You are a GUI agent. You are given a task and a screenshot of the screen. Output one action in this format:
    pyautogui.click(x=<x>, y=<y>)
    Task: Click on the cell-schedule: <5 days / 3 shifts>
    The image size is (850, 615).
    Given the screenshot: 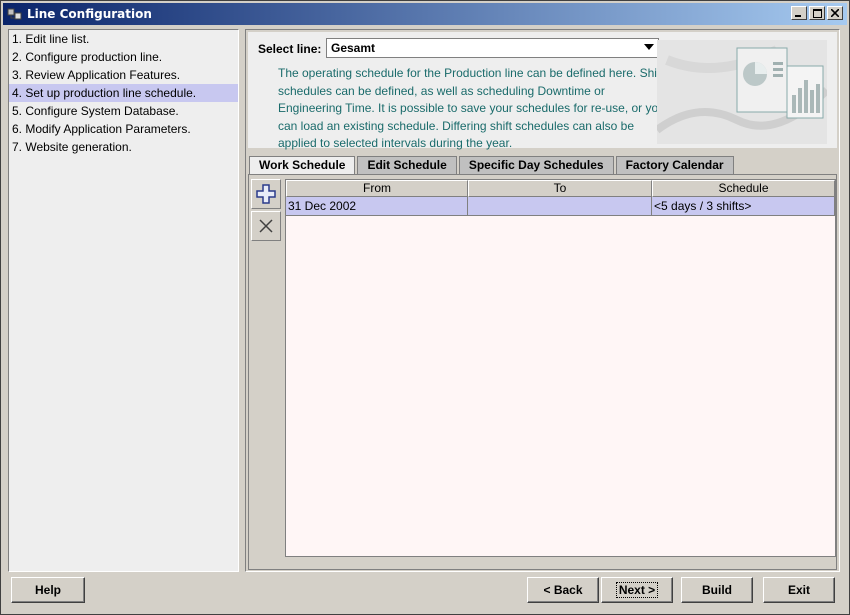 What is the action you would take?
    pyautogui.click(x=743, y=206)
    